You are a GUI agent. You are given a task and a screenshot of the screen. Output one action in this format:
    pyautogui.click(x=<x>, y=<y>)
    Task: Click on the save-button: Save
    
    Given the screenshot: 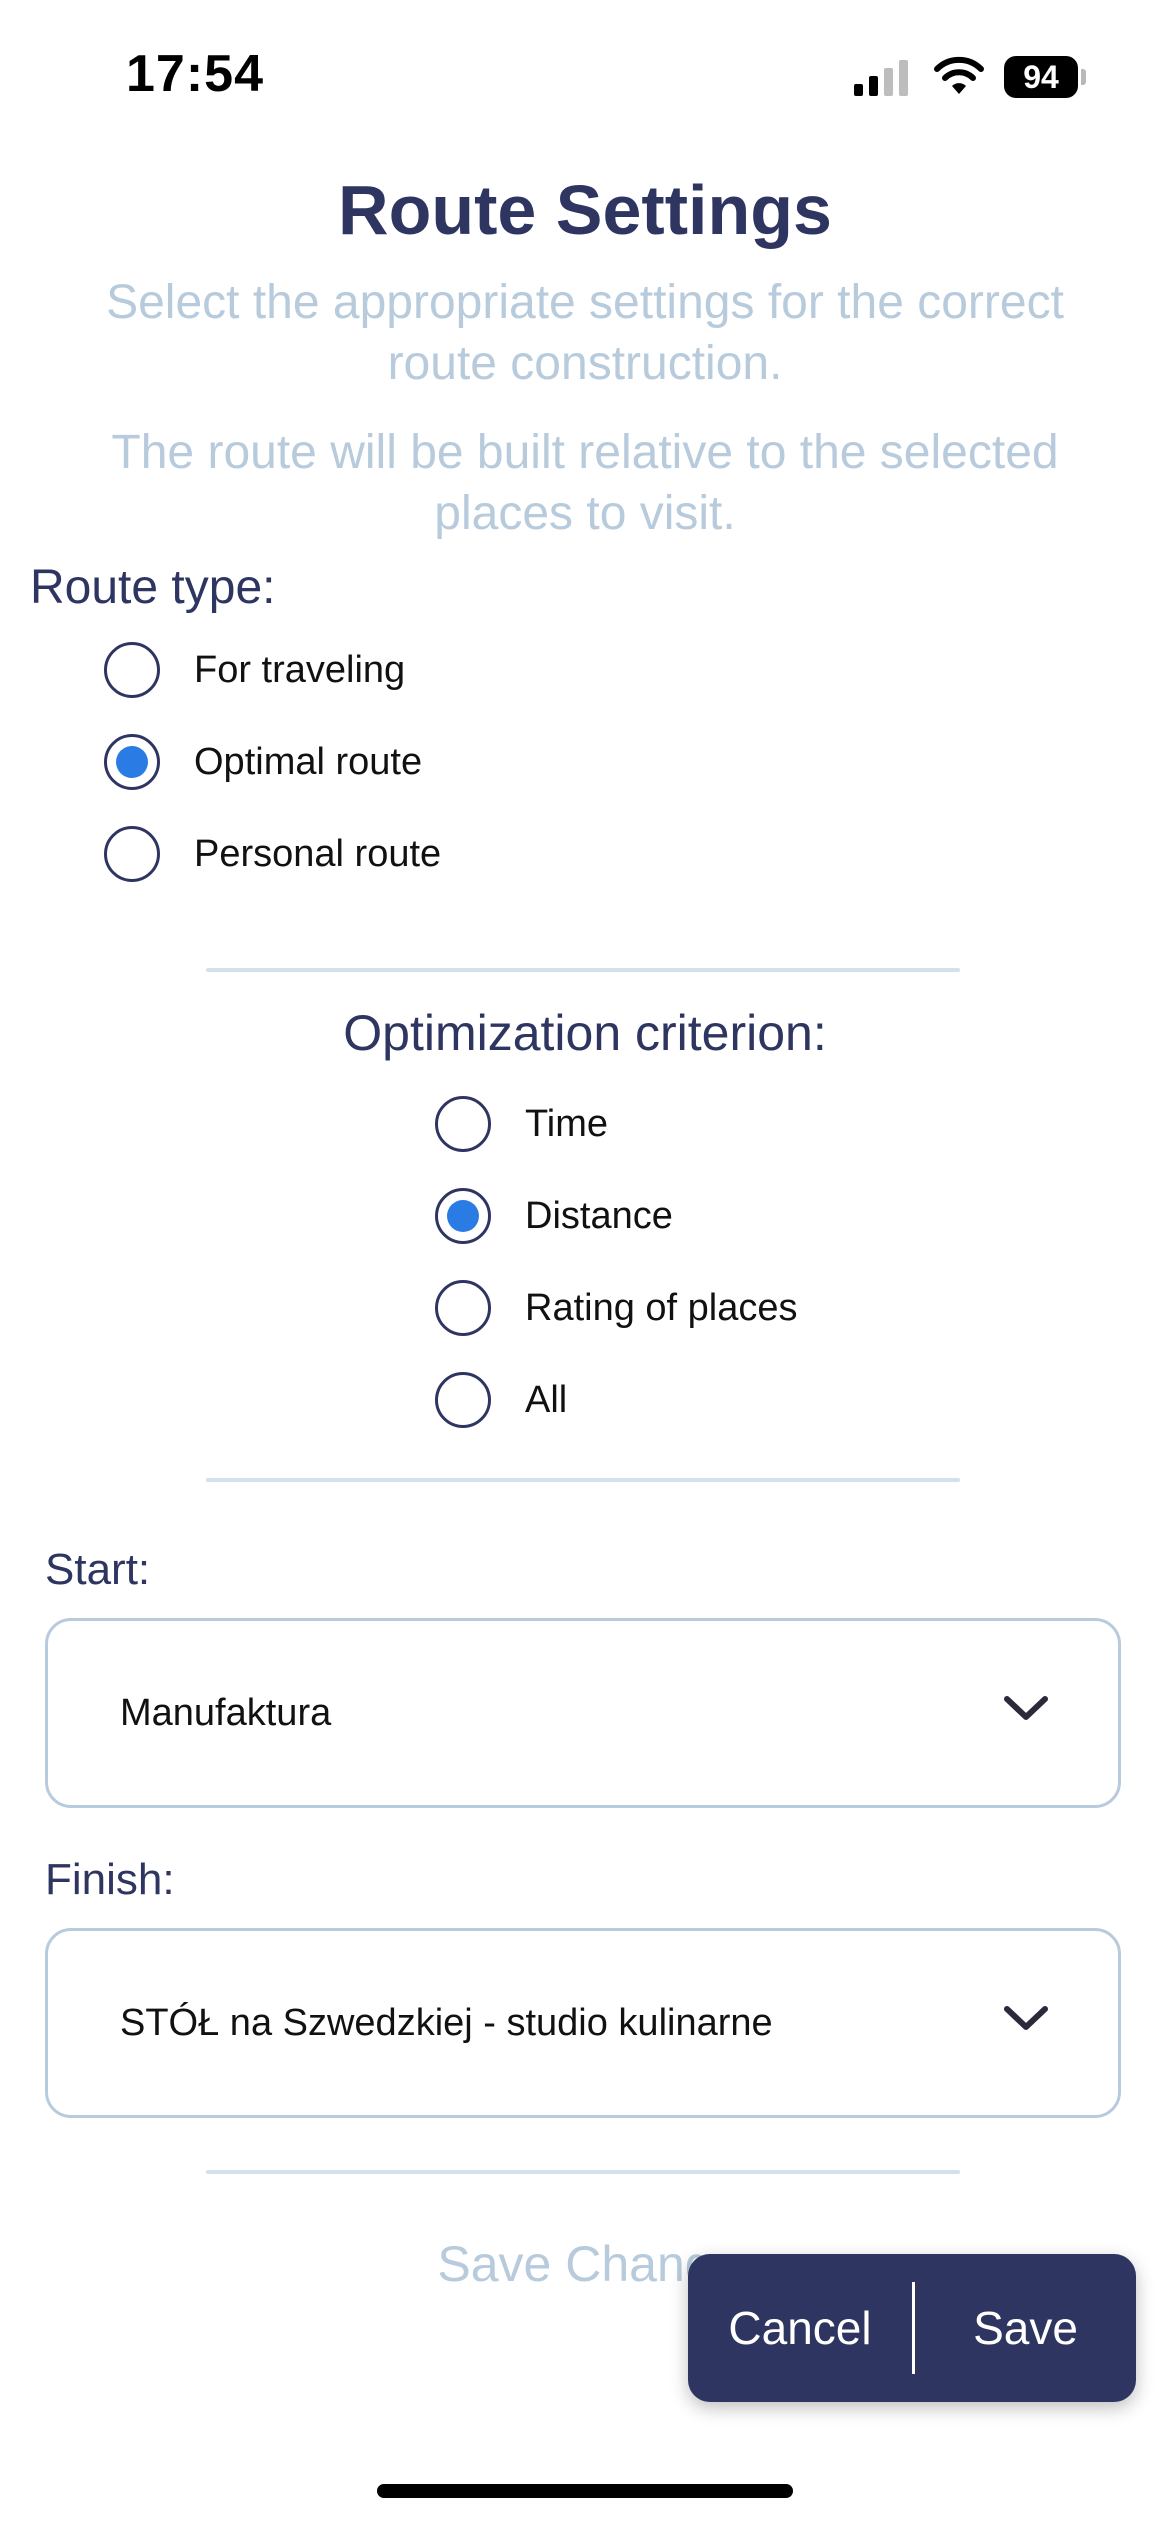 What is the action you would take?
    pyautogui.click(x=1025, y=2328)
    